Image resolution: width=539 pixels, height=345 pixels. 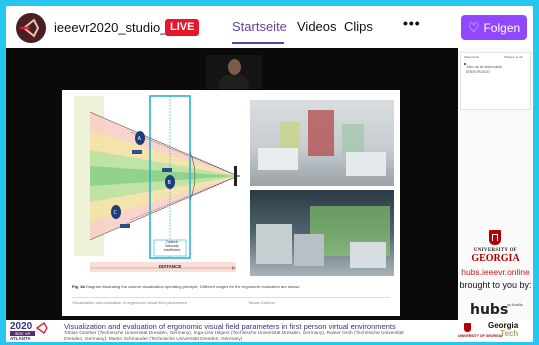 I want to click on uga-name-line-2: GEORGIA, so click(x=495, y=258).